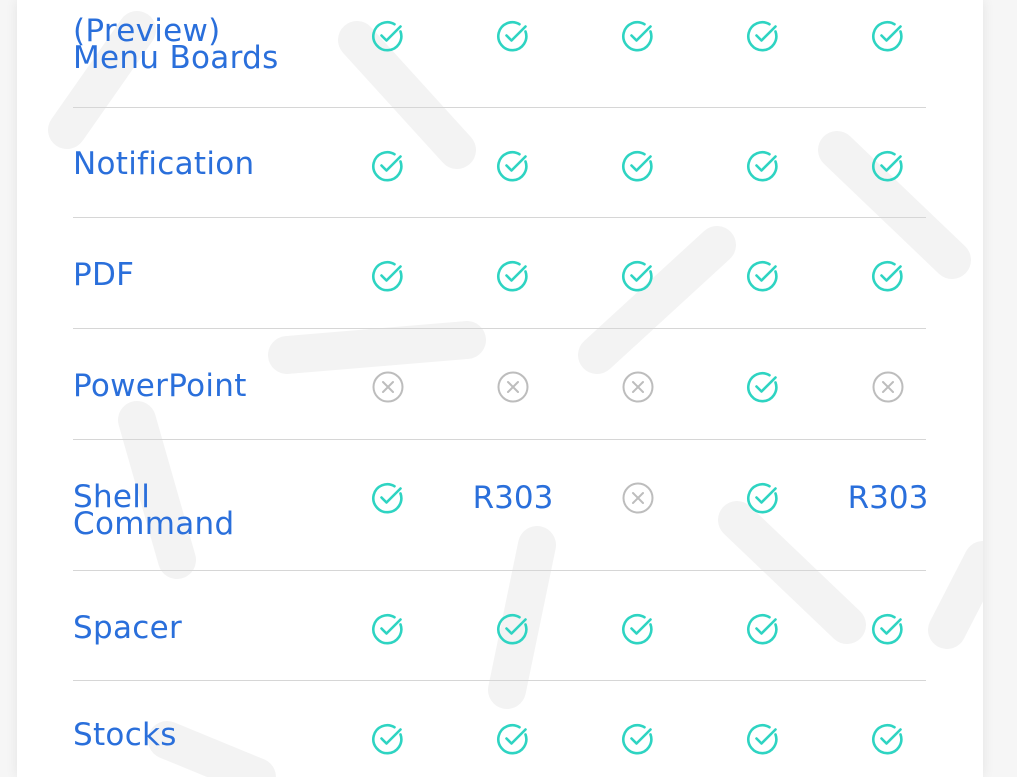 The height and width of the screenshot is (777, 1017). Describe the element at coordinates (160, 386) in the screenshot. I see `feature-label-line: PowerPoint` at that location.